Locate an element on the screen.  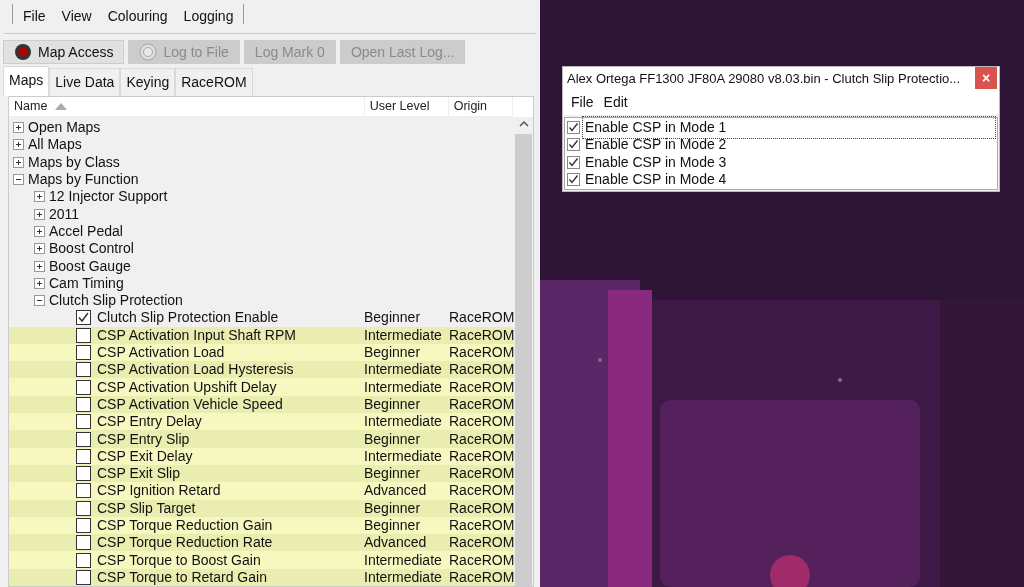
highlighted-row: CSP Entry Slip Beginner RaceROM is located at coordinates (261, 439).